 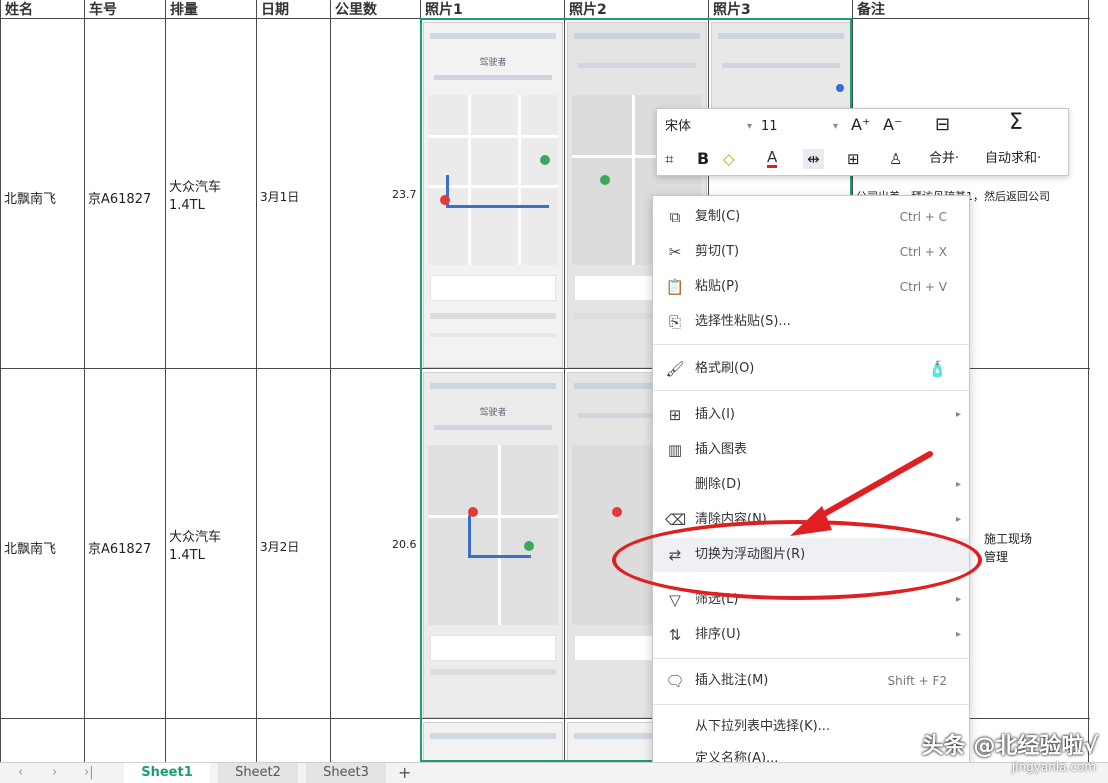 What do you see at coordinates (811, 217) in the screenshot?
I see `menu-item-copy: ⧉ 复制(C) Ctrl + C` at bounding box center [811, 217].